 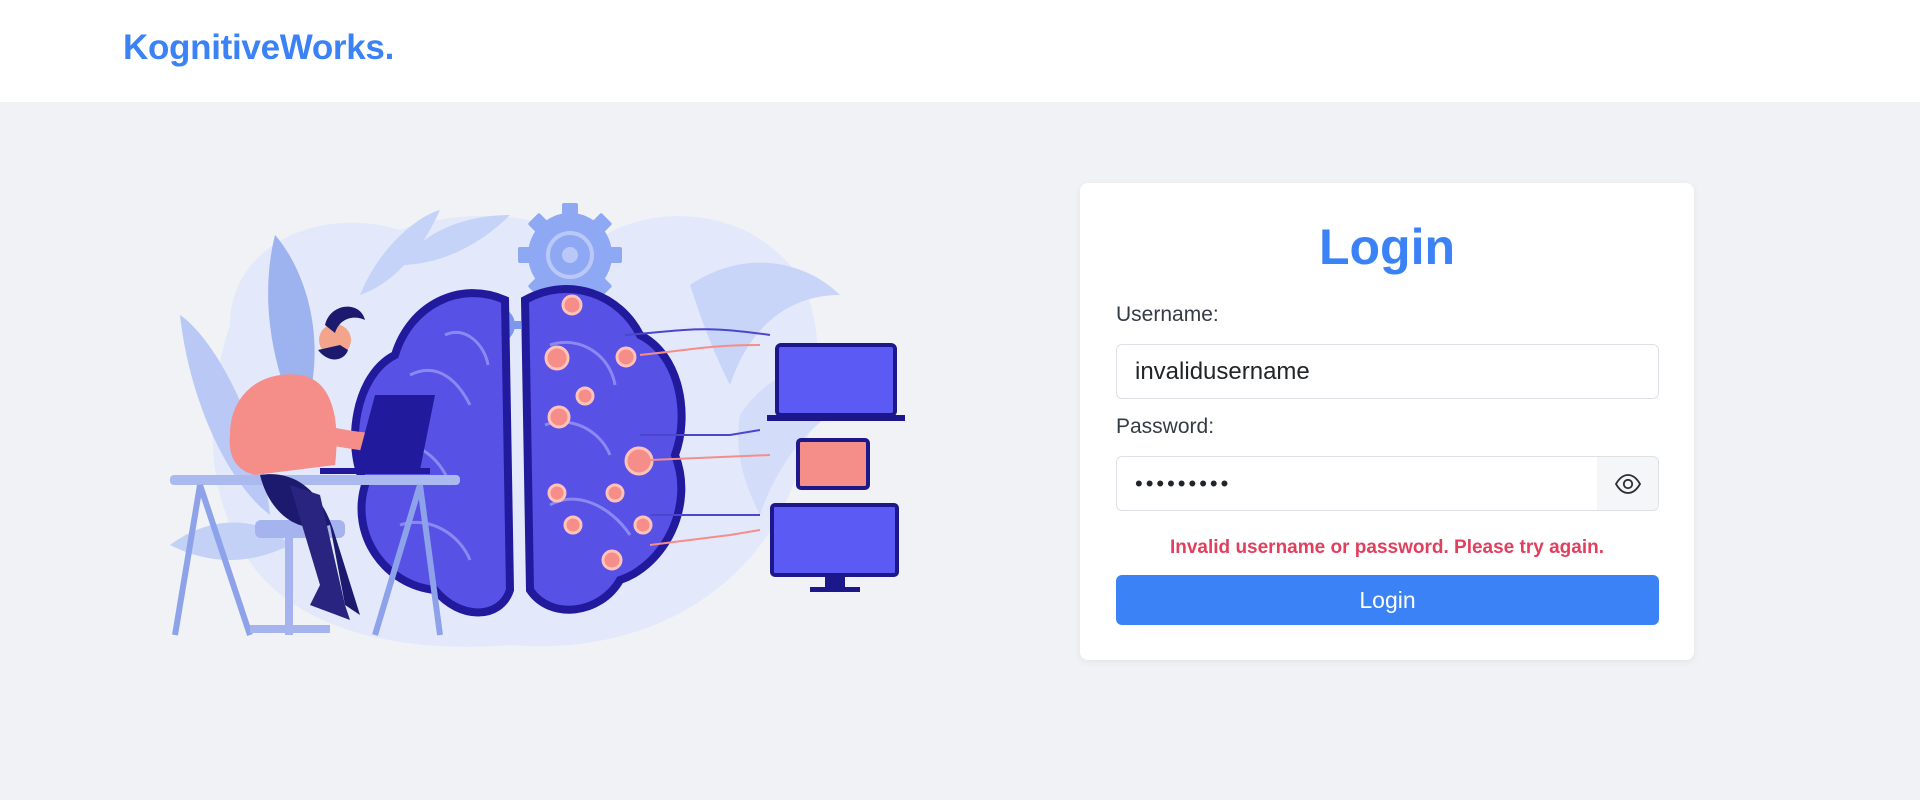 What do you see at coordinates (1167, 314) in the screenshot?
I see `username-label: Username:` at bounding box center [1167, 314].